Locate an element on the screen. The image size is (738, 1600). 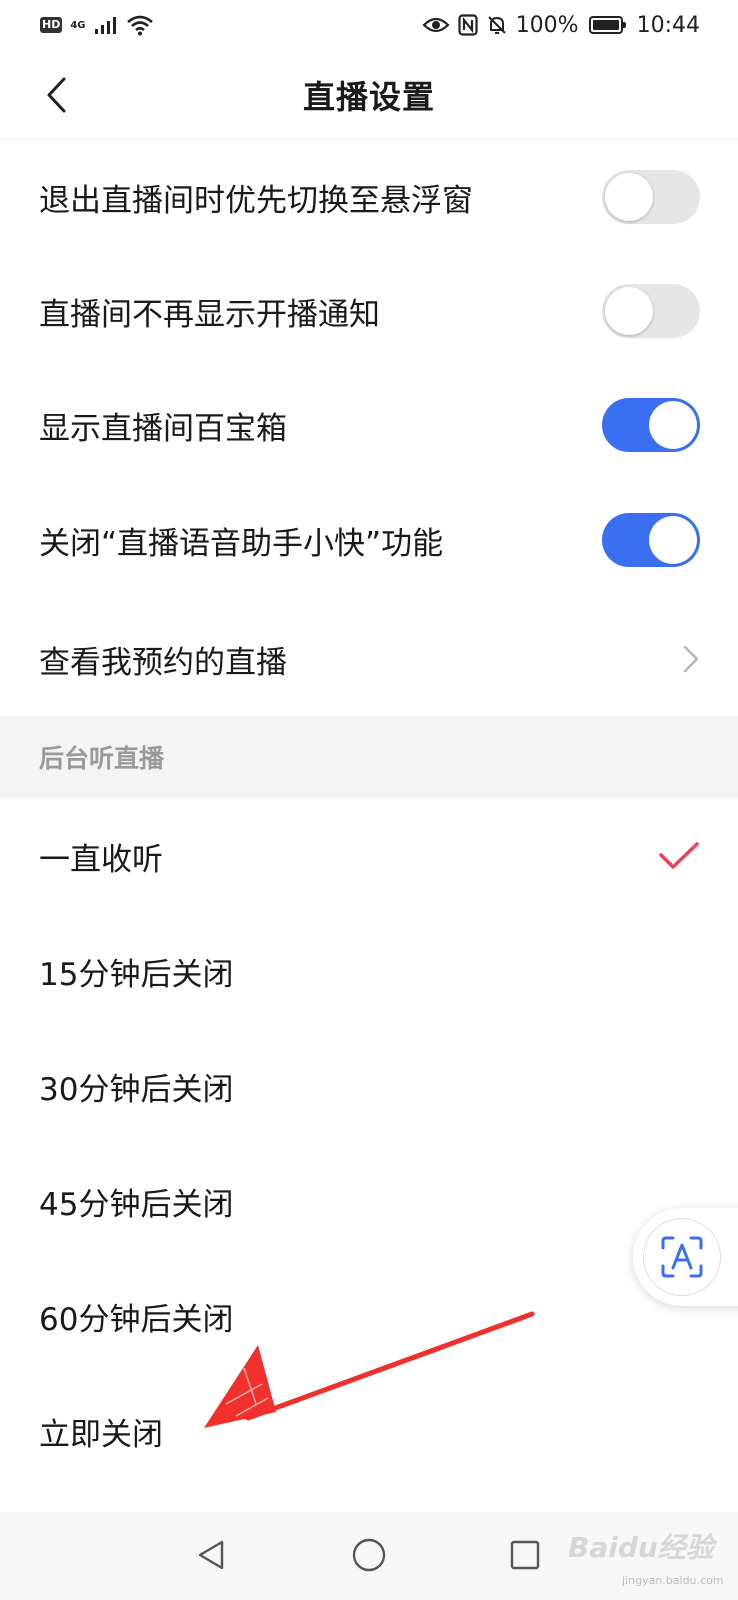
nav-home-button is located at coordinates (369, 1555).